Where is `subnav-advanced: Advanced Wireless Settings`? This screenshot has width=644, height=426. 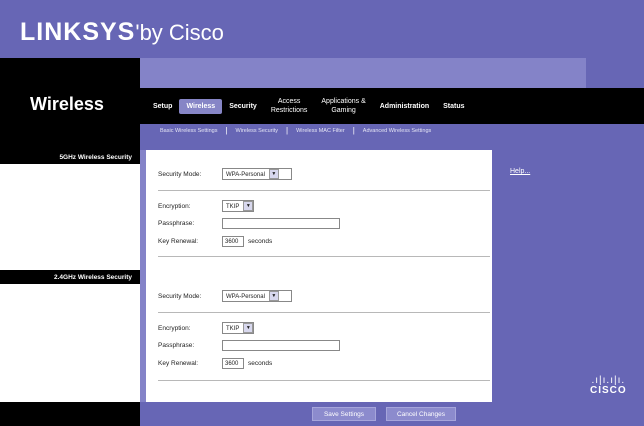
subnav-advanced: Advanced Wireless Settings is located at coordinates (397, 131).